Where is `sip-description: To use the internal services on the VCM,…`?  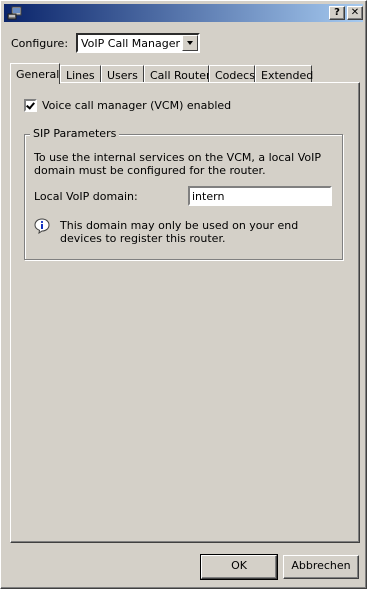
sip-description: To use the internal services on the VCM,… is located at coordinates (178, 164).